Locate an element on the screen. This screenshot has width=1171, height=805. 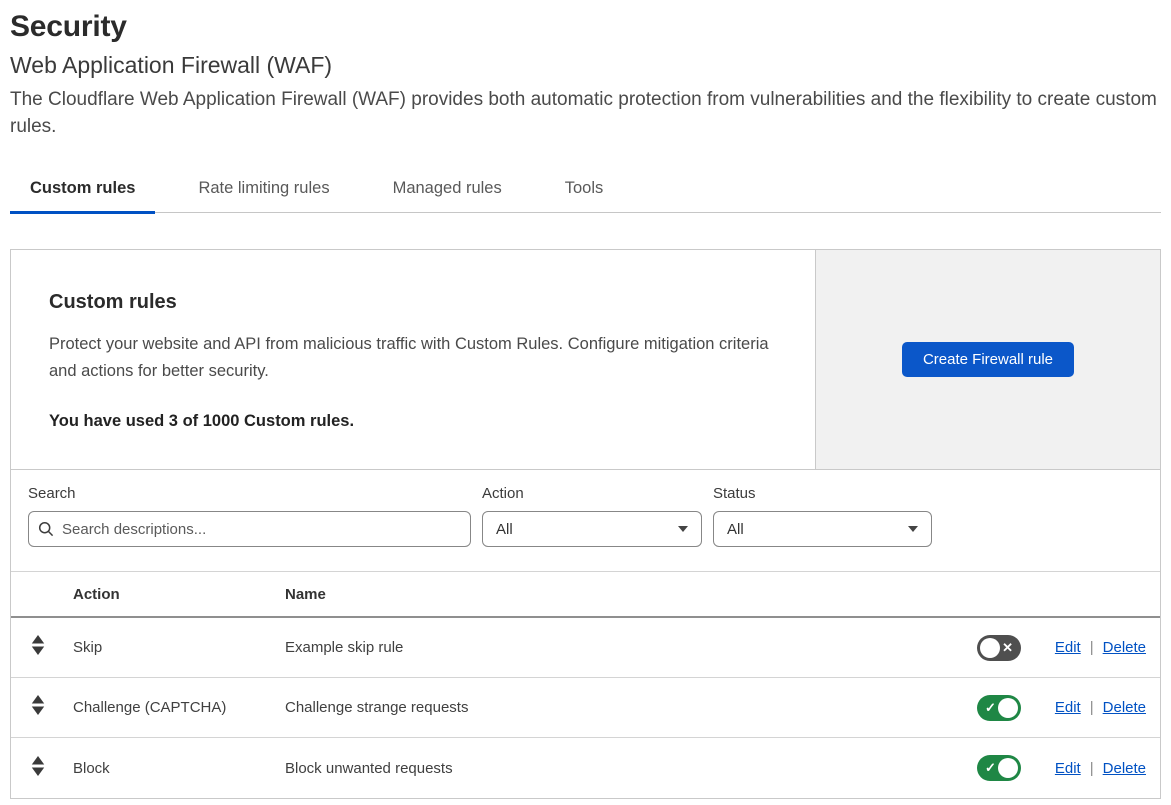
search-filter: Search is located at coordinates (249, 516).